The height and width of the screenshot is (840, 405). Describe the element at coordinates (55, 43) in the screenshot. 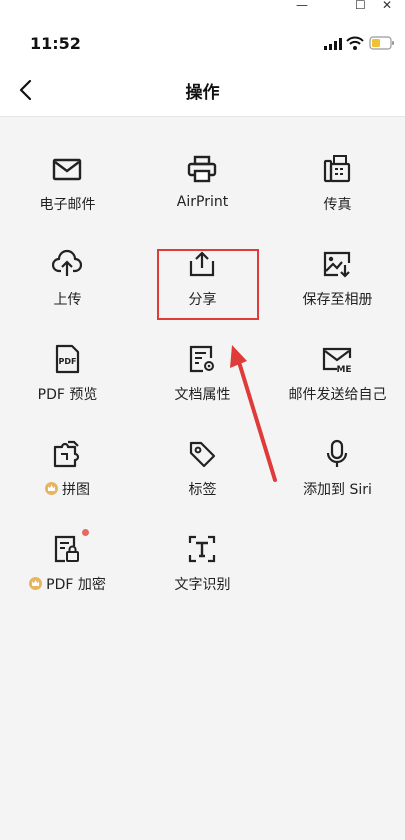

I see `status-time: 11:52` at that location.